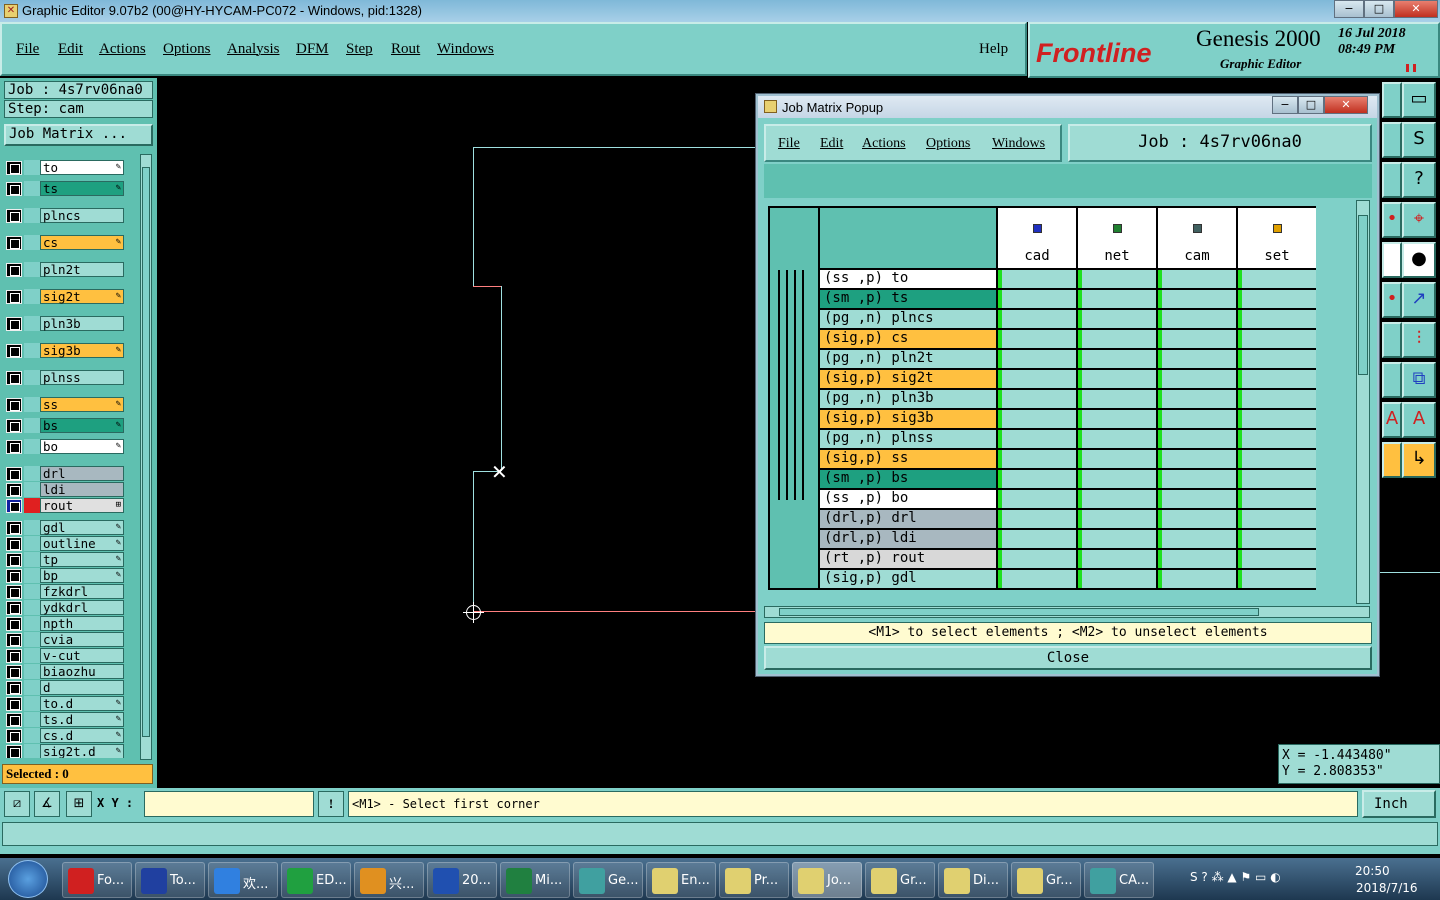 This screenshot has height=900, width=1440. Describe the element at coordinates (82, 703) in the screenshot. I see `layer-name: to.d ✎` at that location.